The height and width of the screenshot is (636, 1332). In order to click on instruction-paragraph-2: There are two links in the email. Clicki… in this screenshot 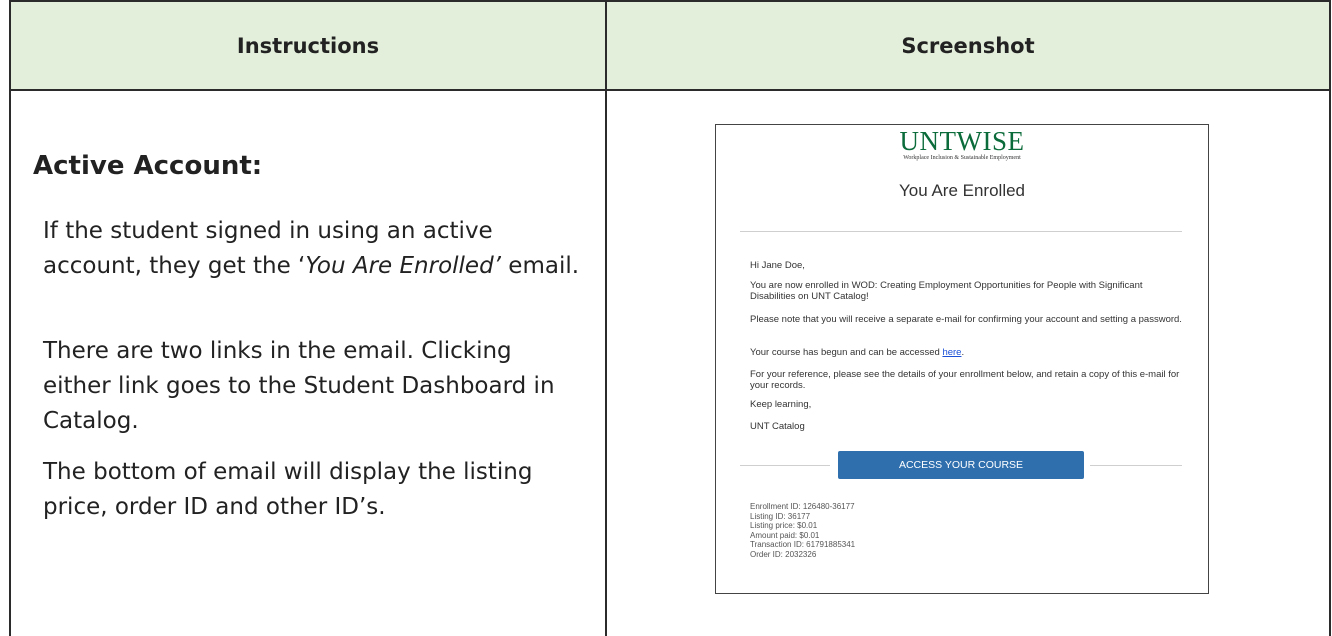, I will do `click(299, 386)`.